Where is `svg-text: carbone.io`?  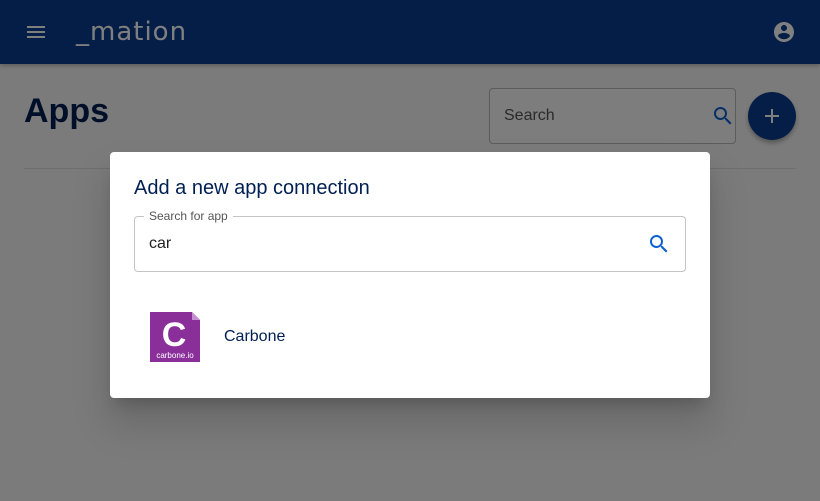 svg-text: carbone.io is located at coordinates (175, 355).